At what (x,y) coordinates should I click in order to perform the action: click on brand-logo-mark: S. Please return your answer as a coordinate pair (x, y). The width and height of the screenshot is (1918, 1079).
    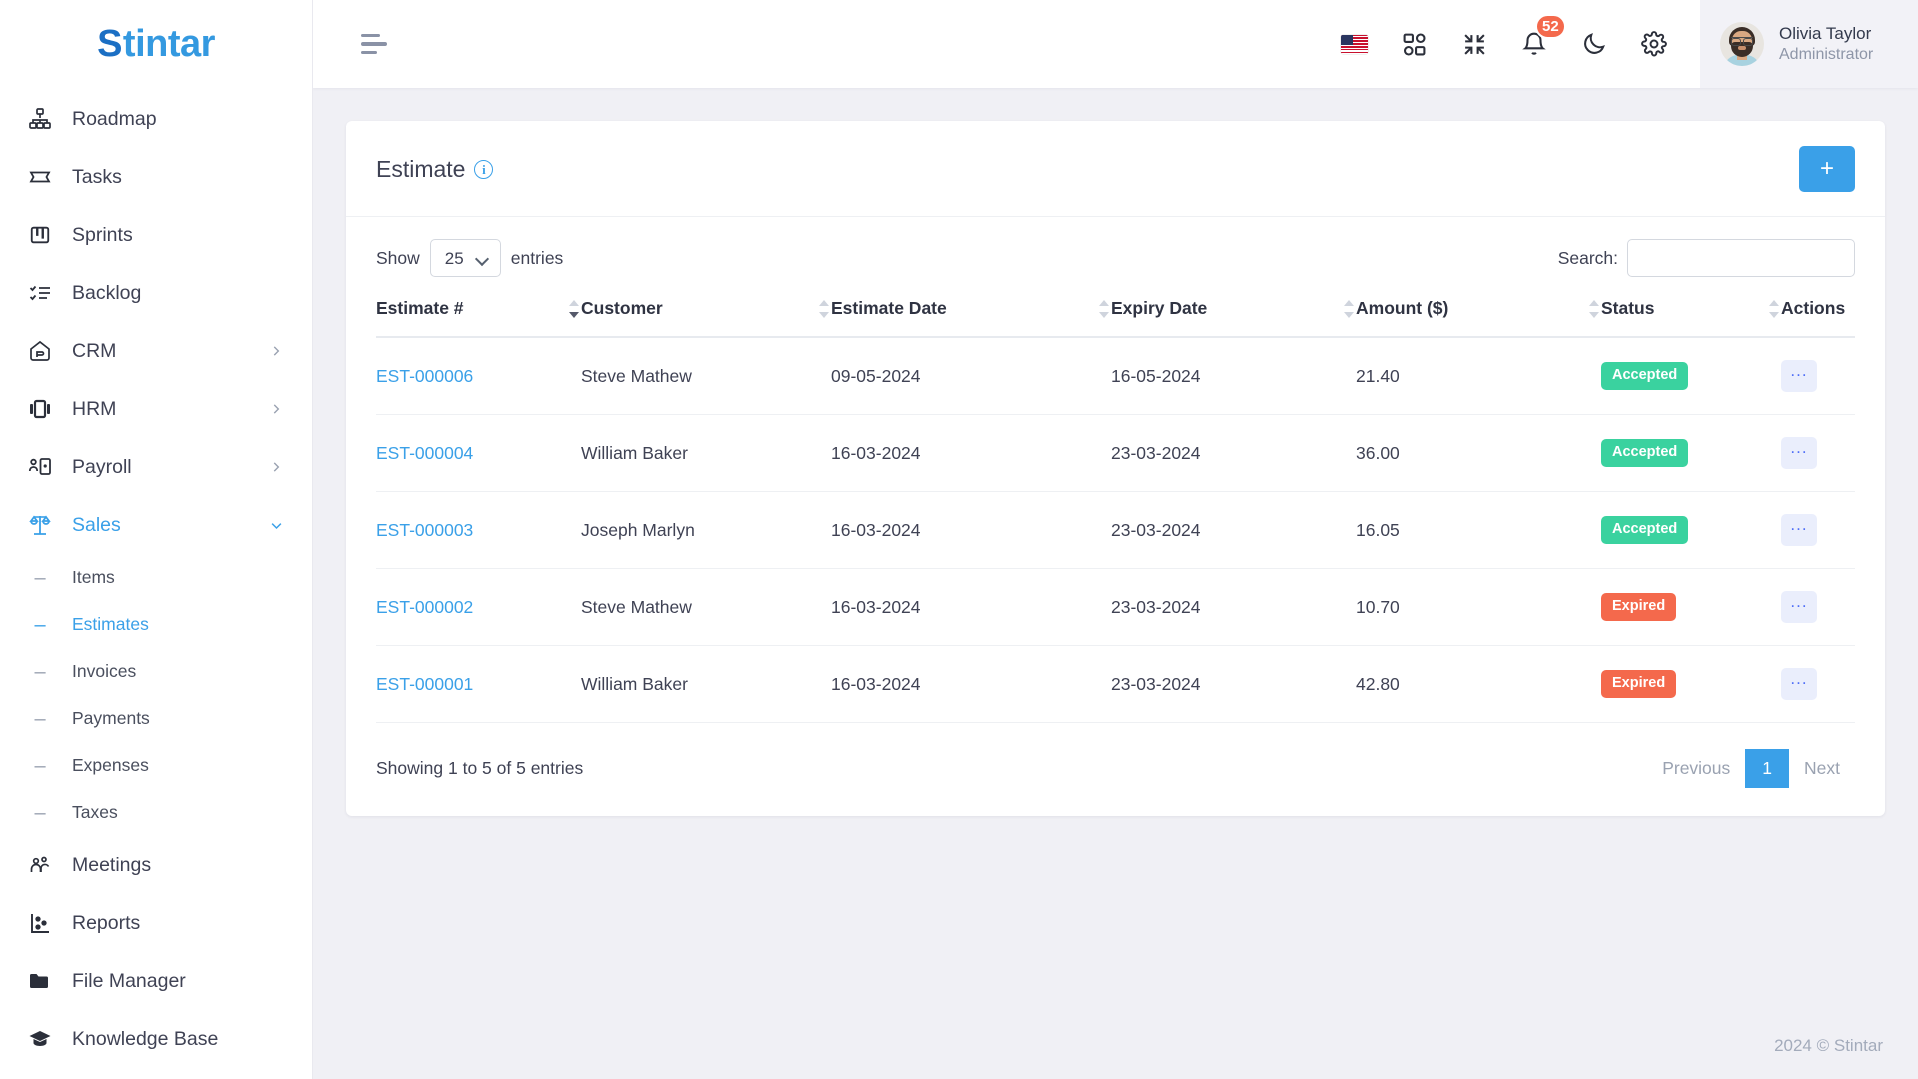
    Looking at the image, I should click on (109, 43).